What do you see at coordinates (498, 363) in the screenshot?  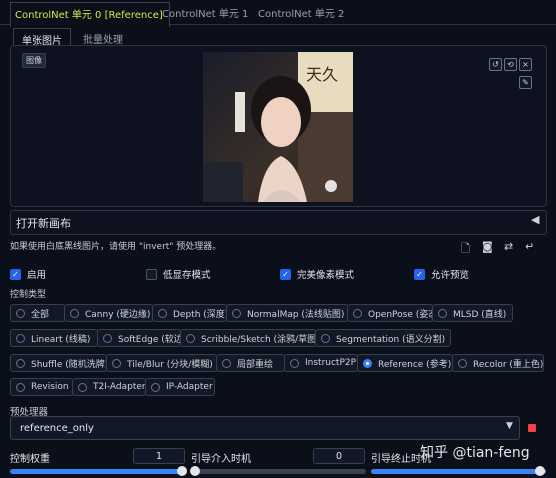 I see `radio-recolor: Recolor (重上色)` at bounding box center [498, 363].